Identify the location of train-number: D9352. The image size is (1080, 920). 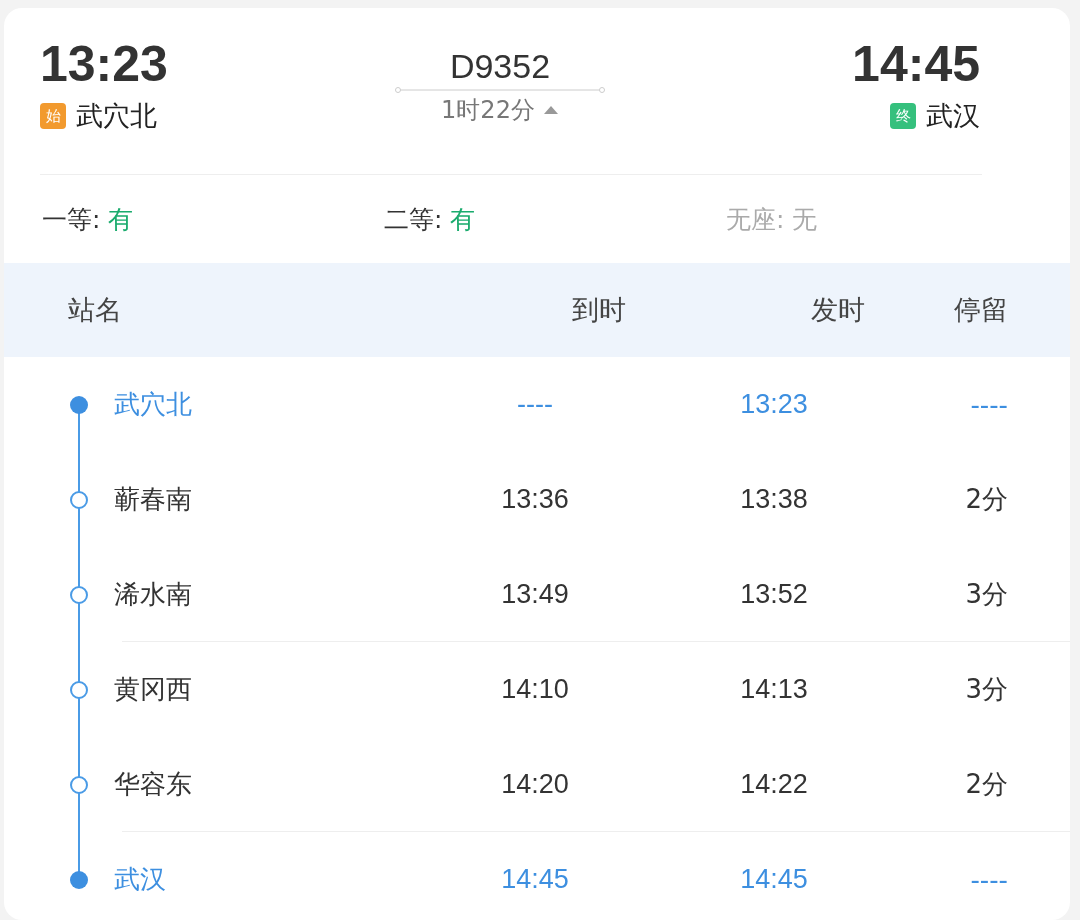
(500, 66).